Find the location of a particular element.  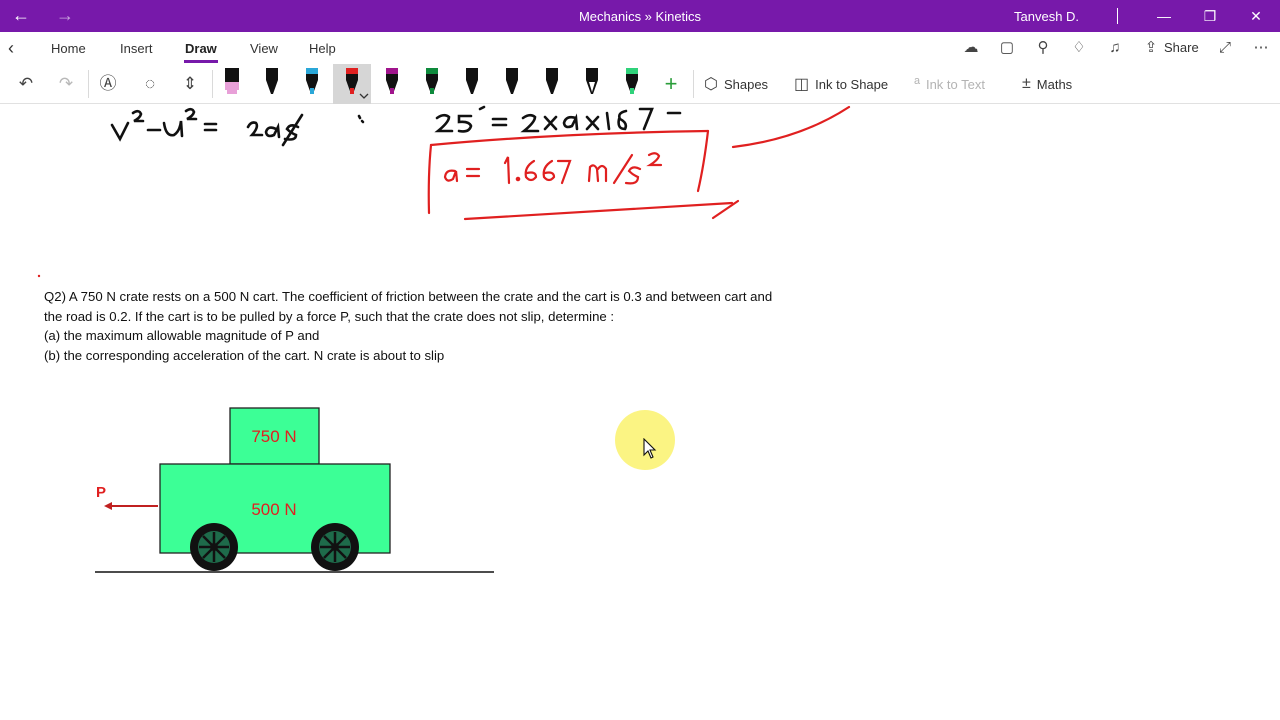

cart-label: 500 N is located at coordinates (273, 509).